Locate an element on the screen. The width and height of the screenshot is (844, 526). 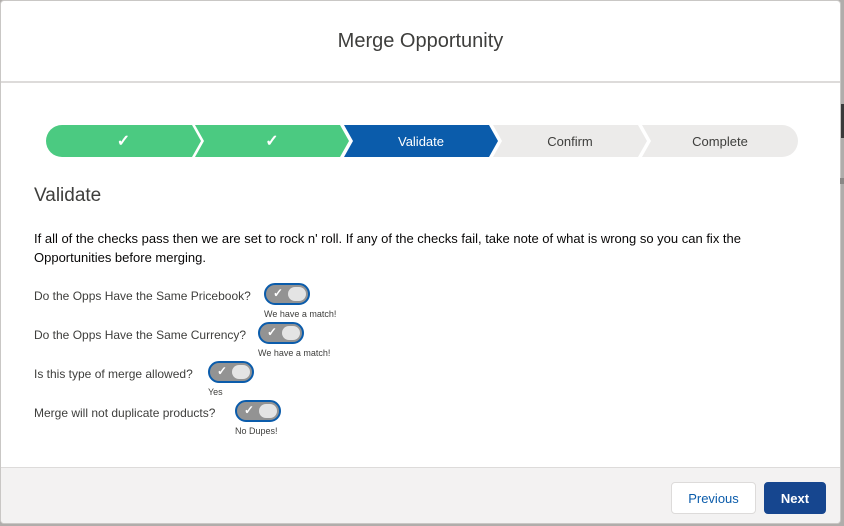
check-label: Merge will not duplicate products? is located at coordinates (125, 413).